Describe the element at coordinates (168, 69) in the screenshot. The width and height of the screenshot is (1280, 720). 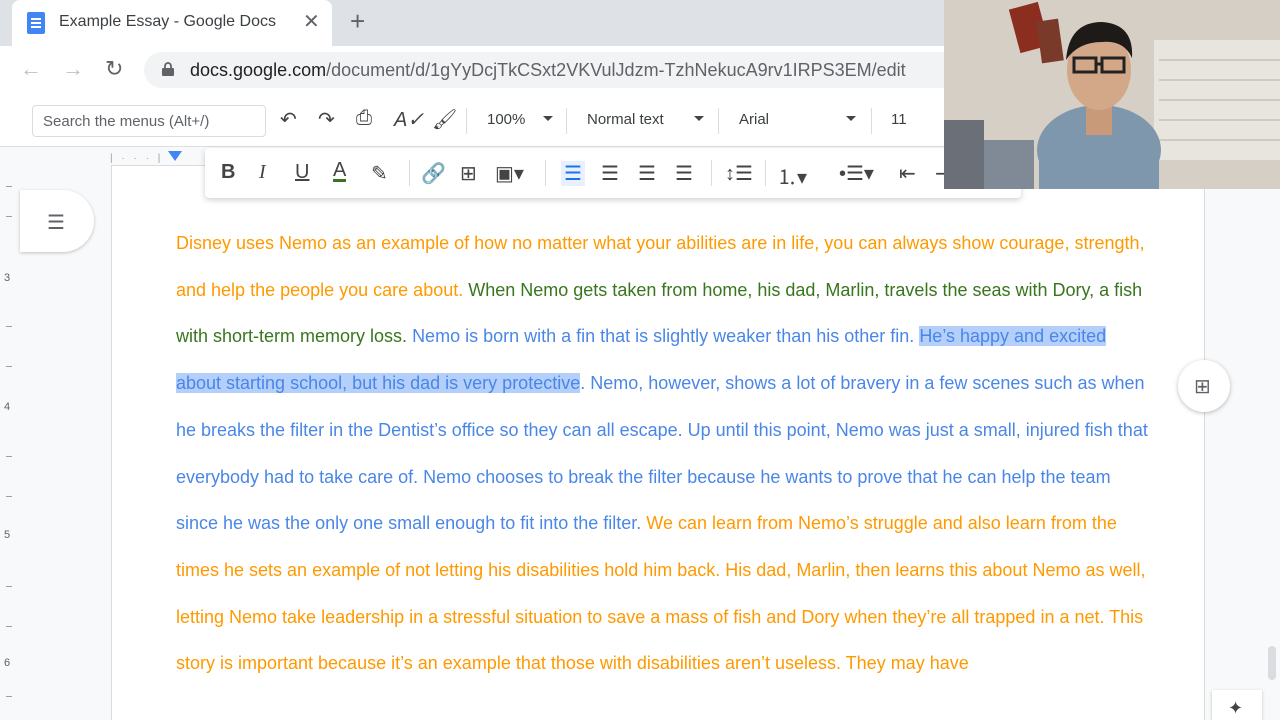
I see `lock-icon` at that location.